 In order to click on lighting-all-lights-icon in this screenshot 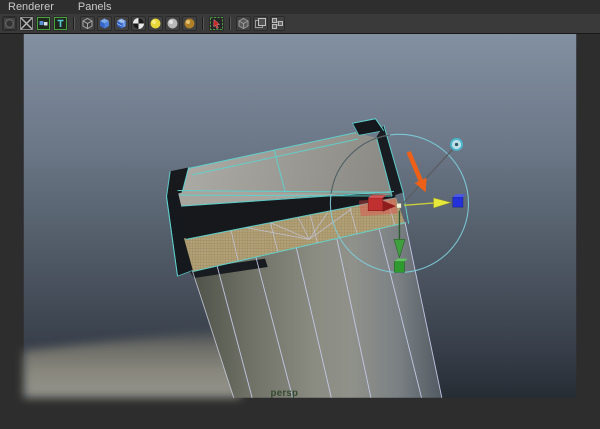, I will do `click(155, 23)`.